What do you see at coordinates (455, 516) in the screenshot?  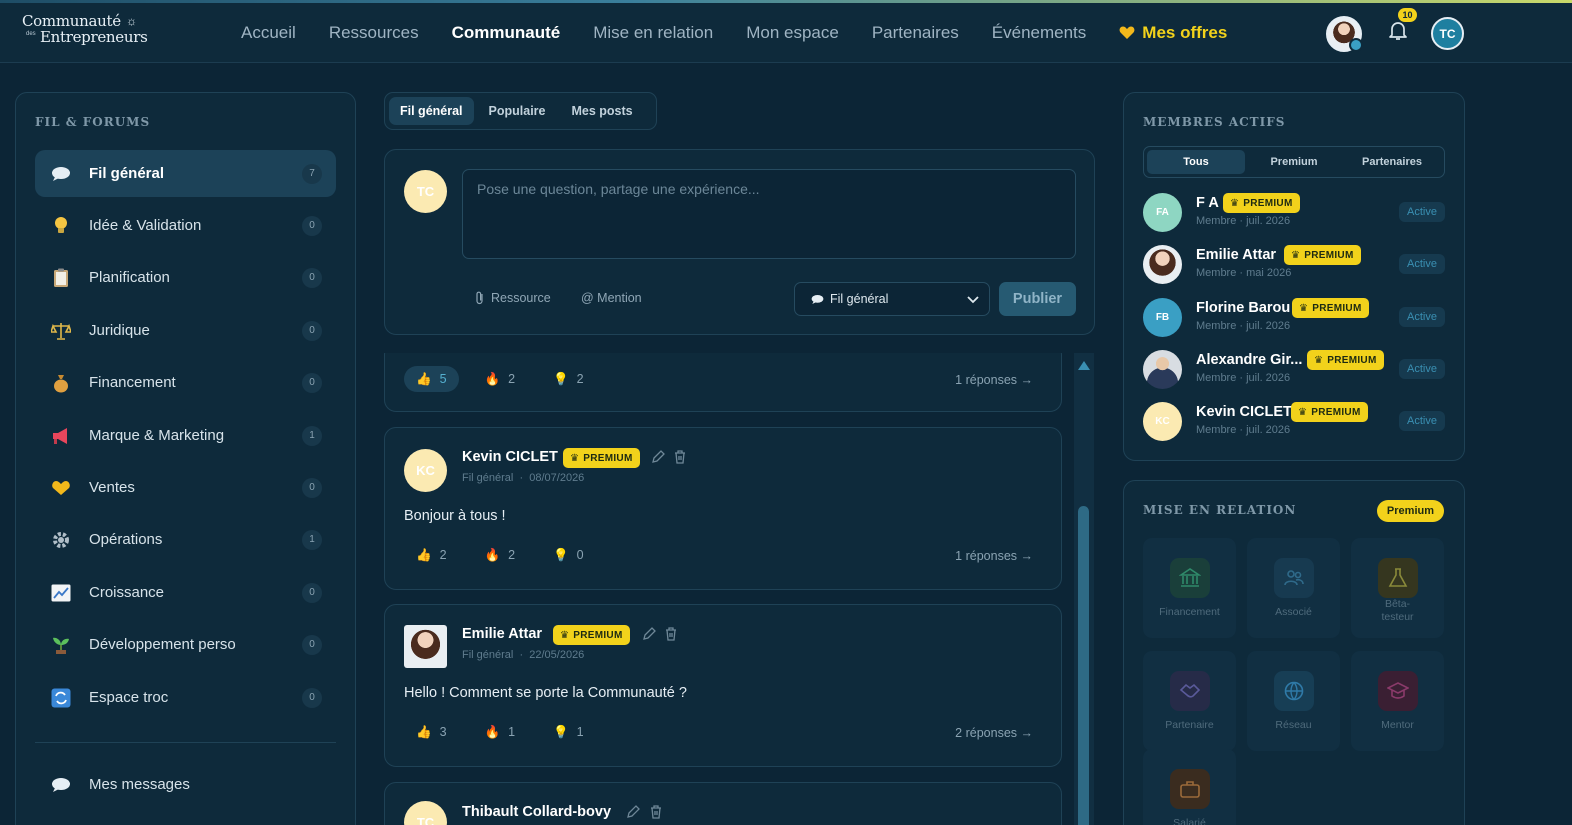 I see `post-body: Bonjour à tous !` at bounding box center [455, 516].